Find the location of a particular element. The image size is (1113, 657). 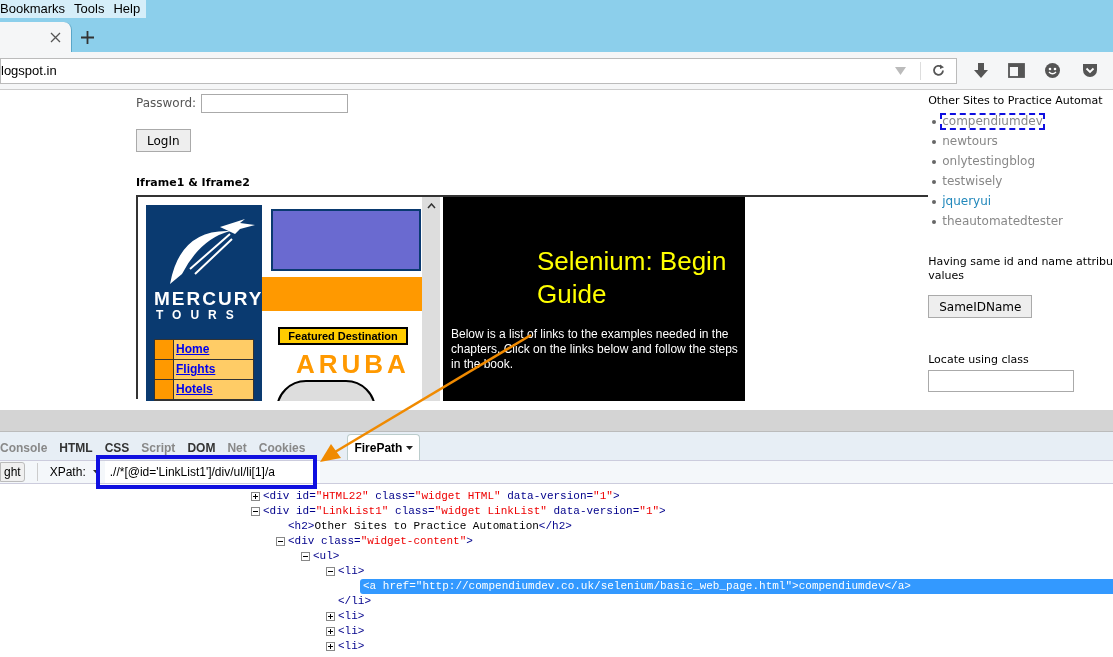

smiley-icon is located at coordinates (1052, 70).